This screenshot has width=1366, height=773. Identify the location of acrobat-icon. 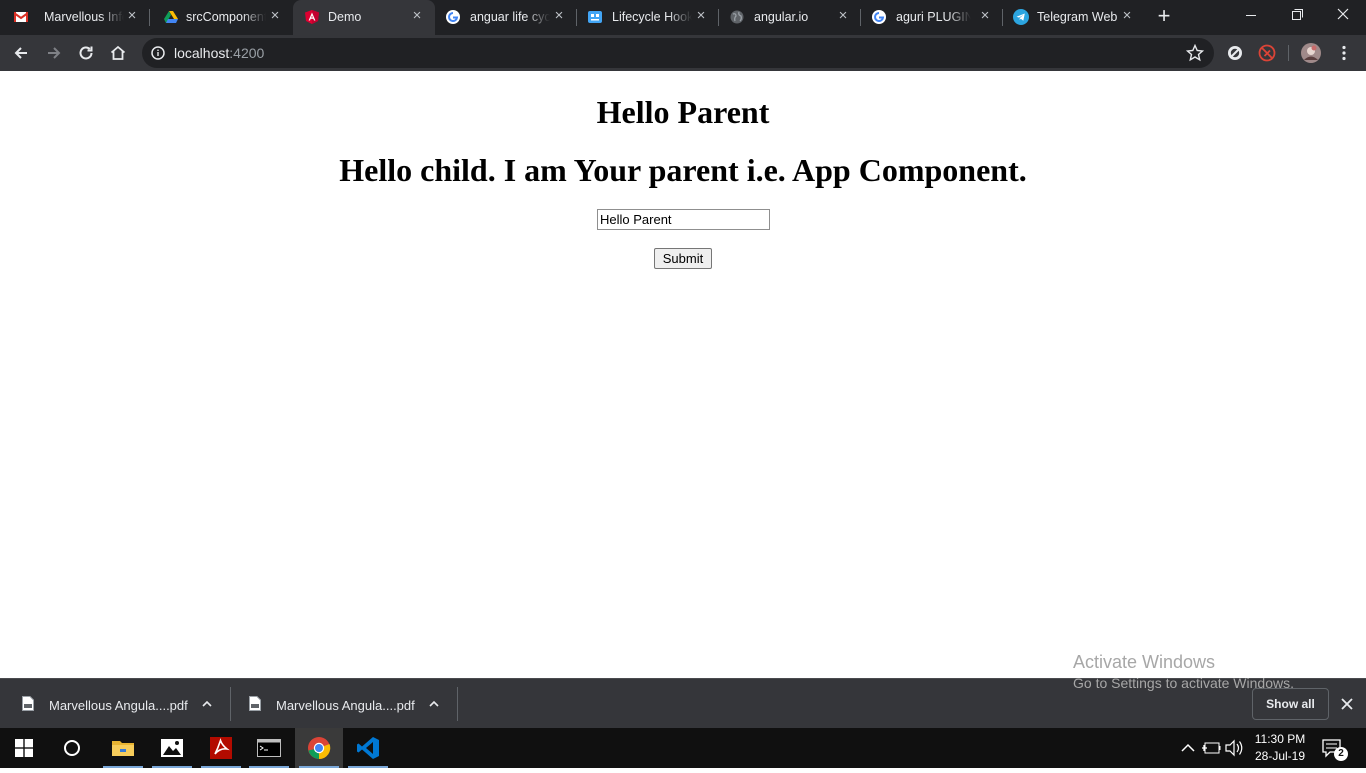
(221, 748).